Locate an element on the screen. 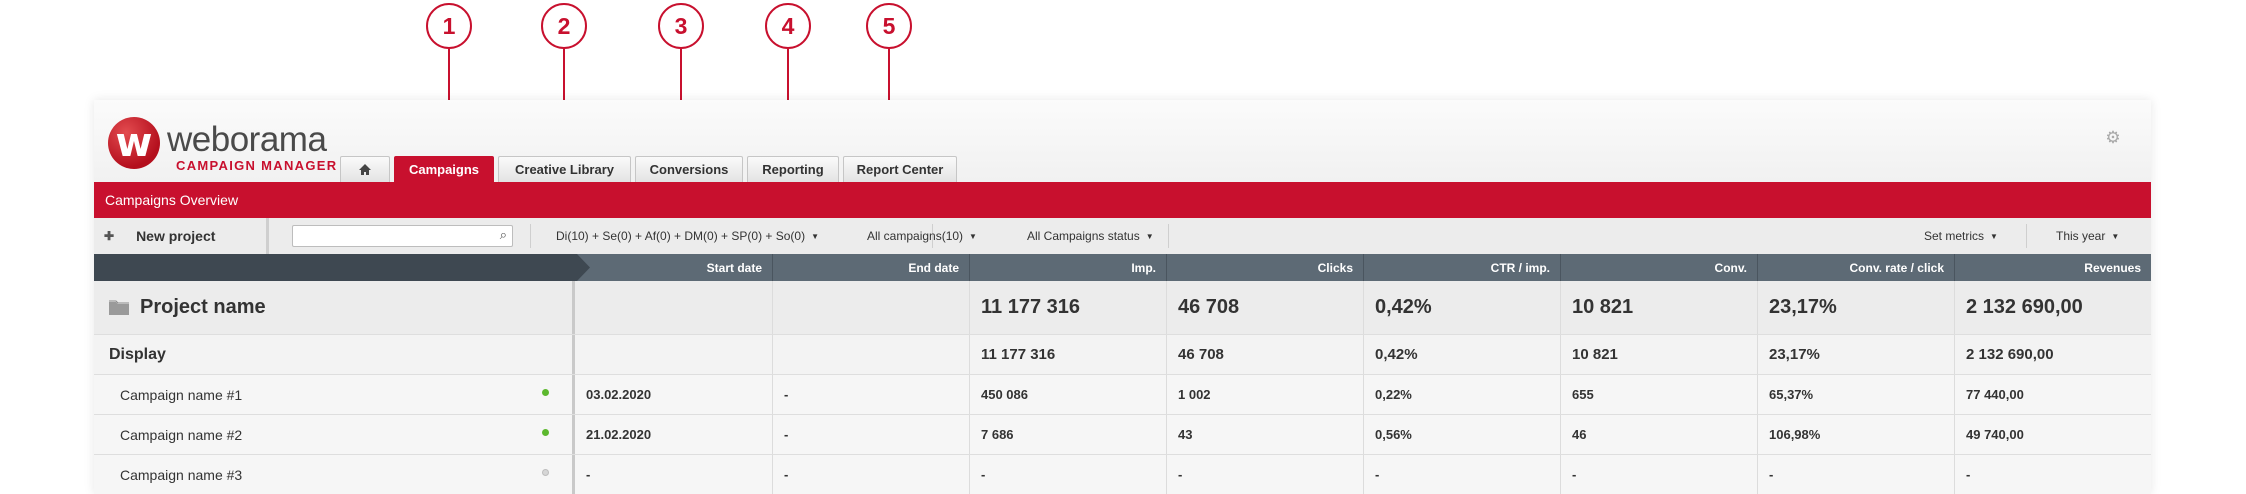 This screenshot has height=494, width=2246. column-header-end-date: End date is located at coordinates (870, 267).